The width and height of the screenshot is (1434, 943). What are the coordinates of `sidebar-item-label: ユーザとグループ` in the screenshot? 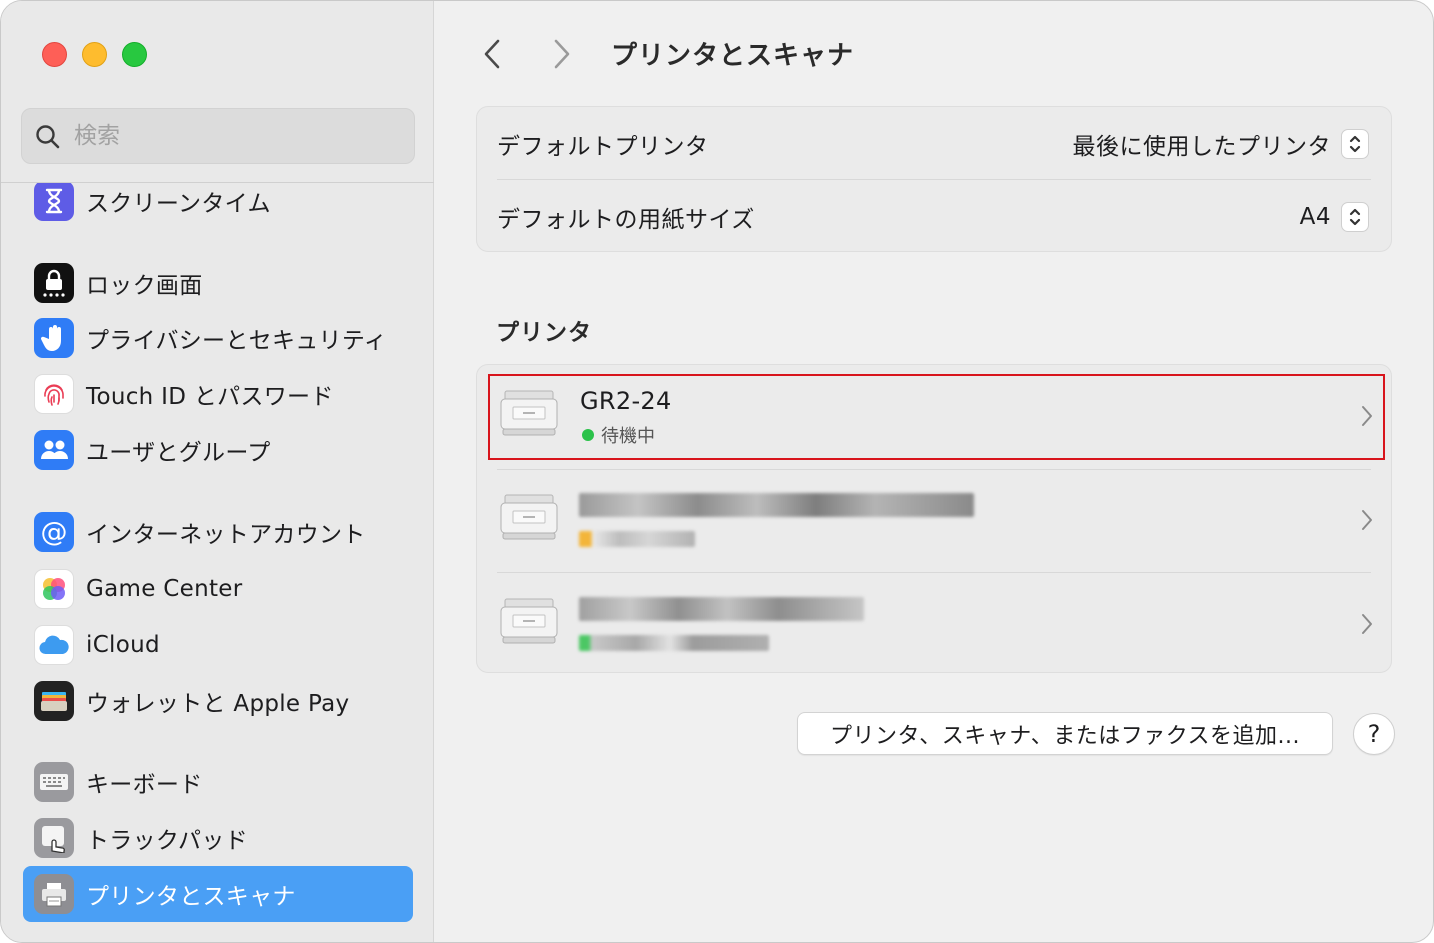 It's located at (178, 453).